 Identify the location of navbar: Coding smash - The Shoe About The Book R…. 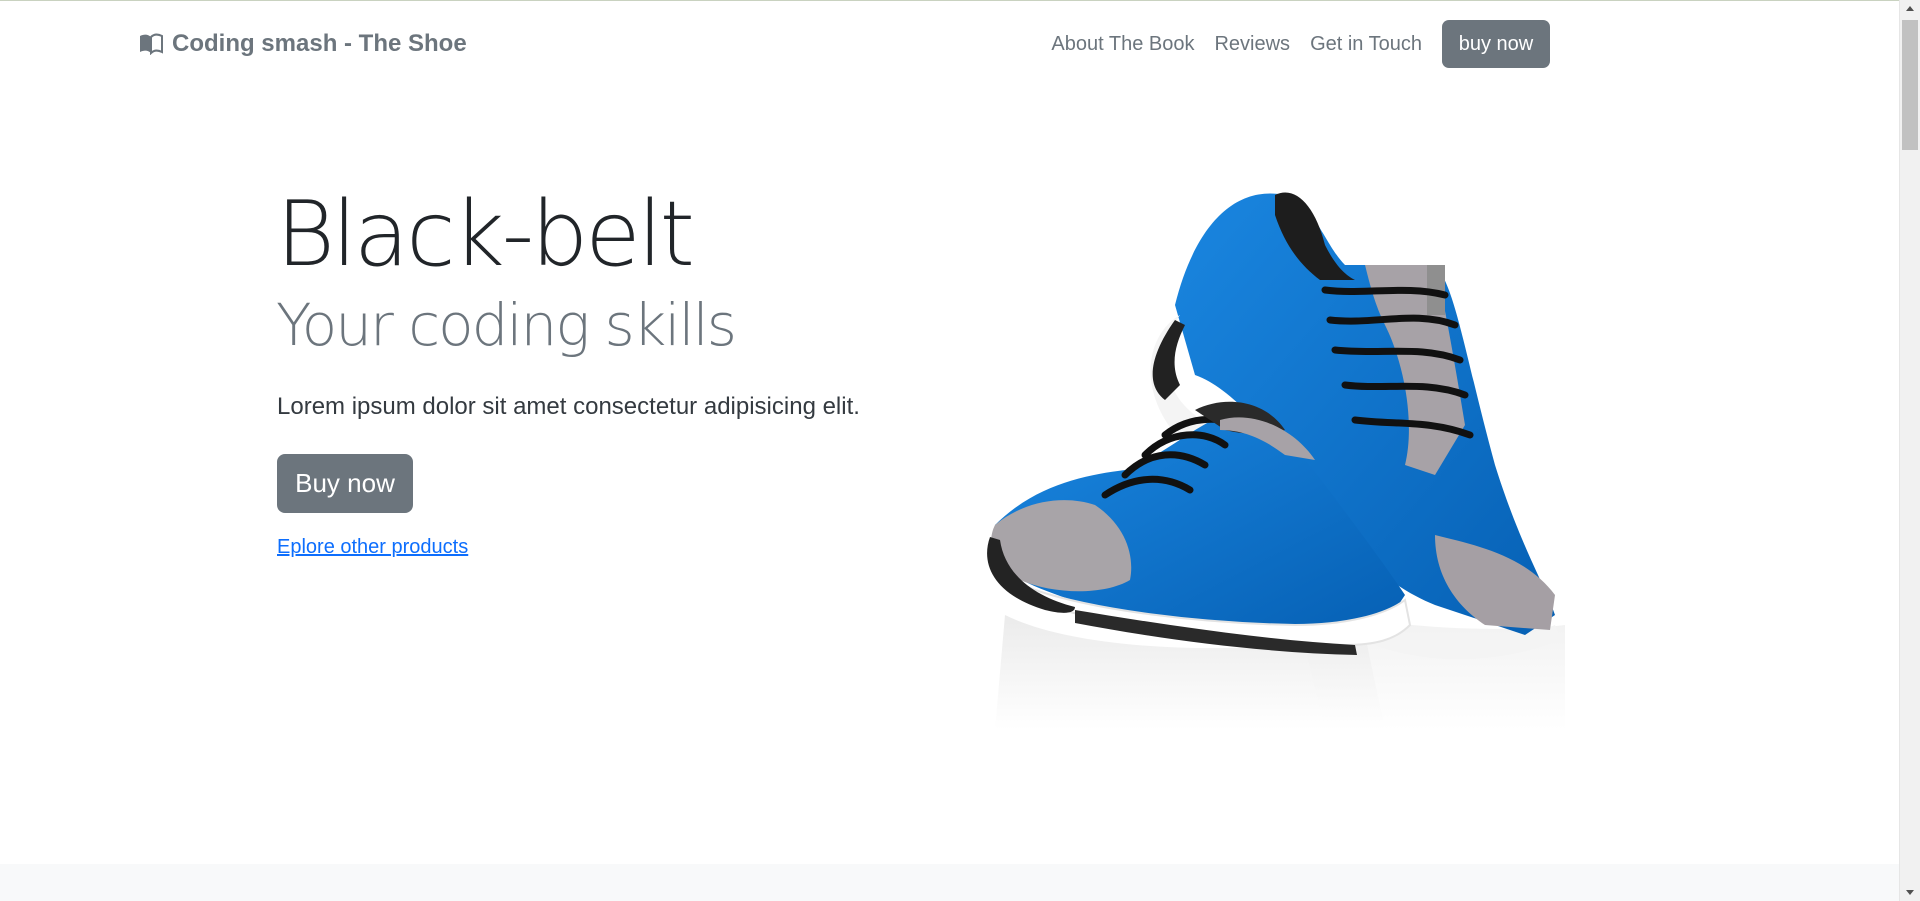
(950, 46).